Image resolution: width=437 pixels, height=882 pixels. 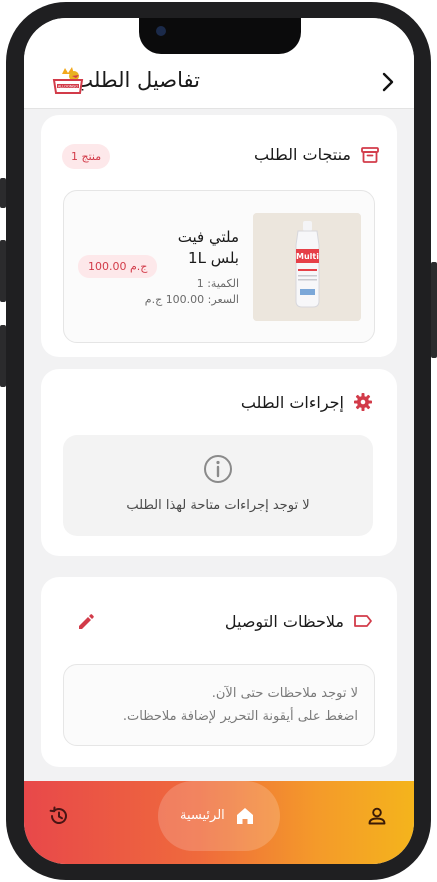 What do you see at coordinates (191, 299) in the screenshot?
I see `product-unit-price: السعر: 100.00 ج.م` at bounding box center [191, 299].